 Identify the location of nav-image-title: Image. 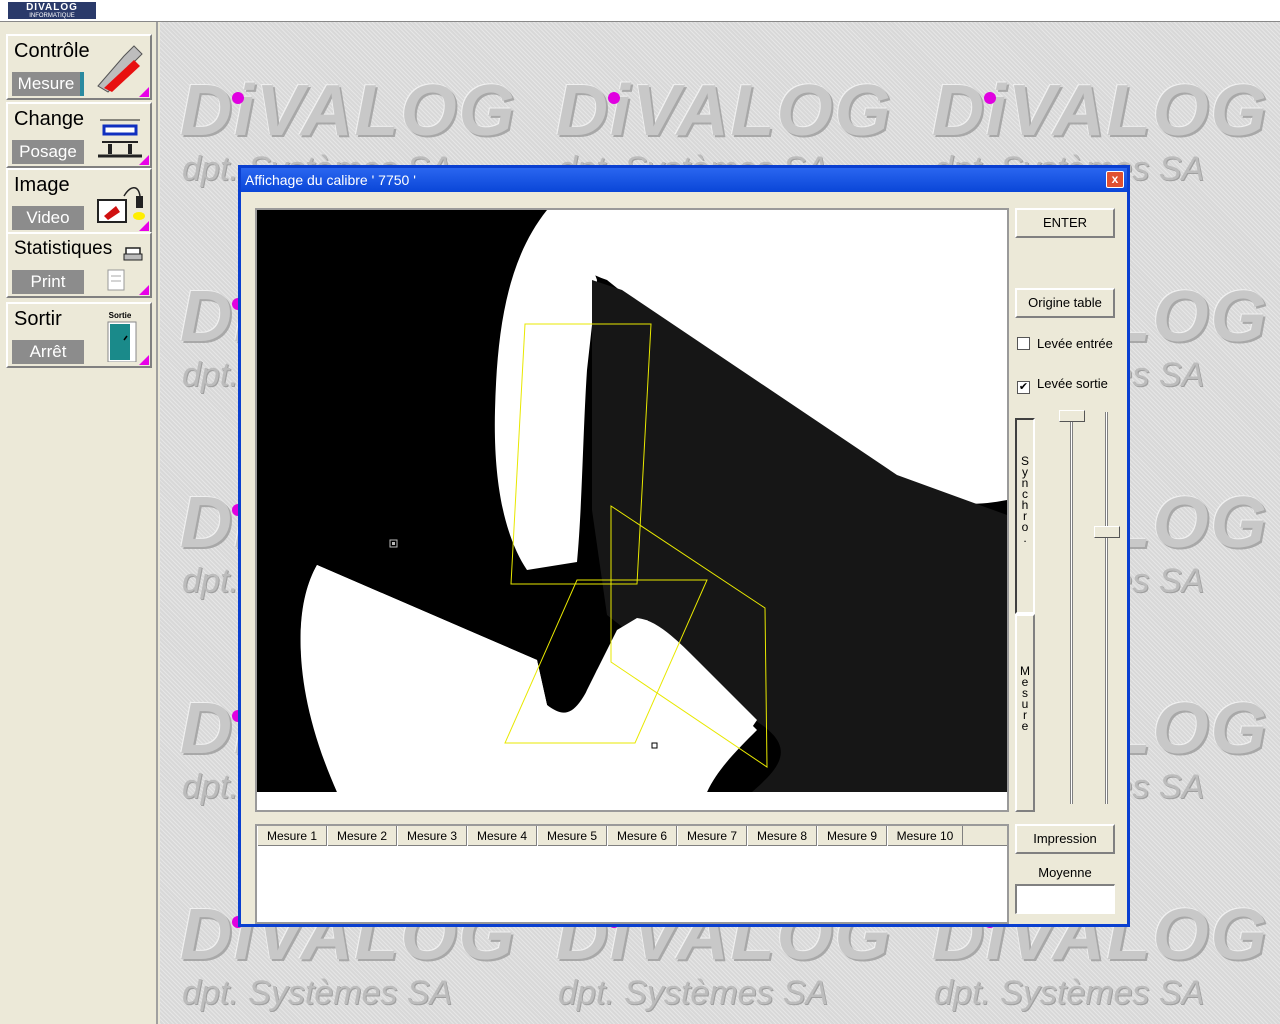
(42, 185).